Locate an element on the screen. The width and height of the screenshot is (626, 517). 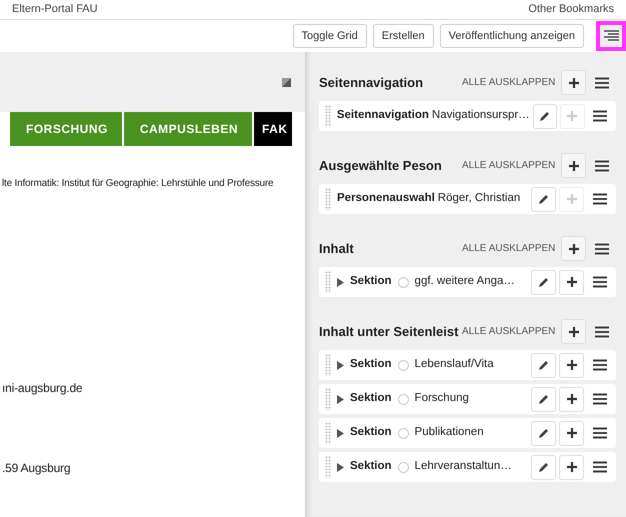
email-link: ıni-augsburg.de is located at coordinates (152, 388).